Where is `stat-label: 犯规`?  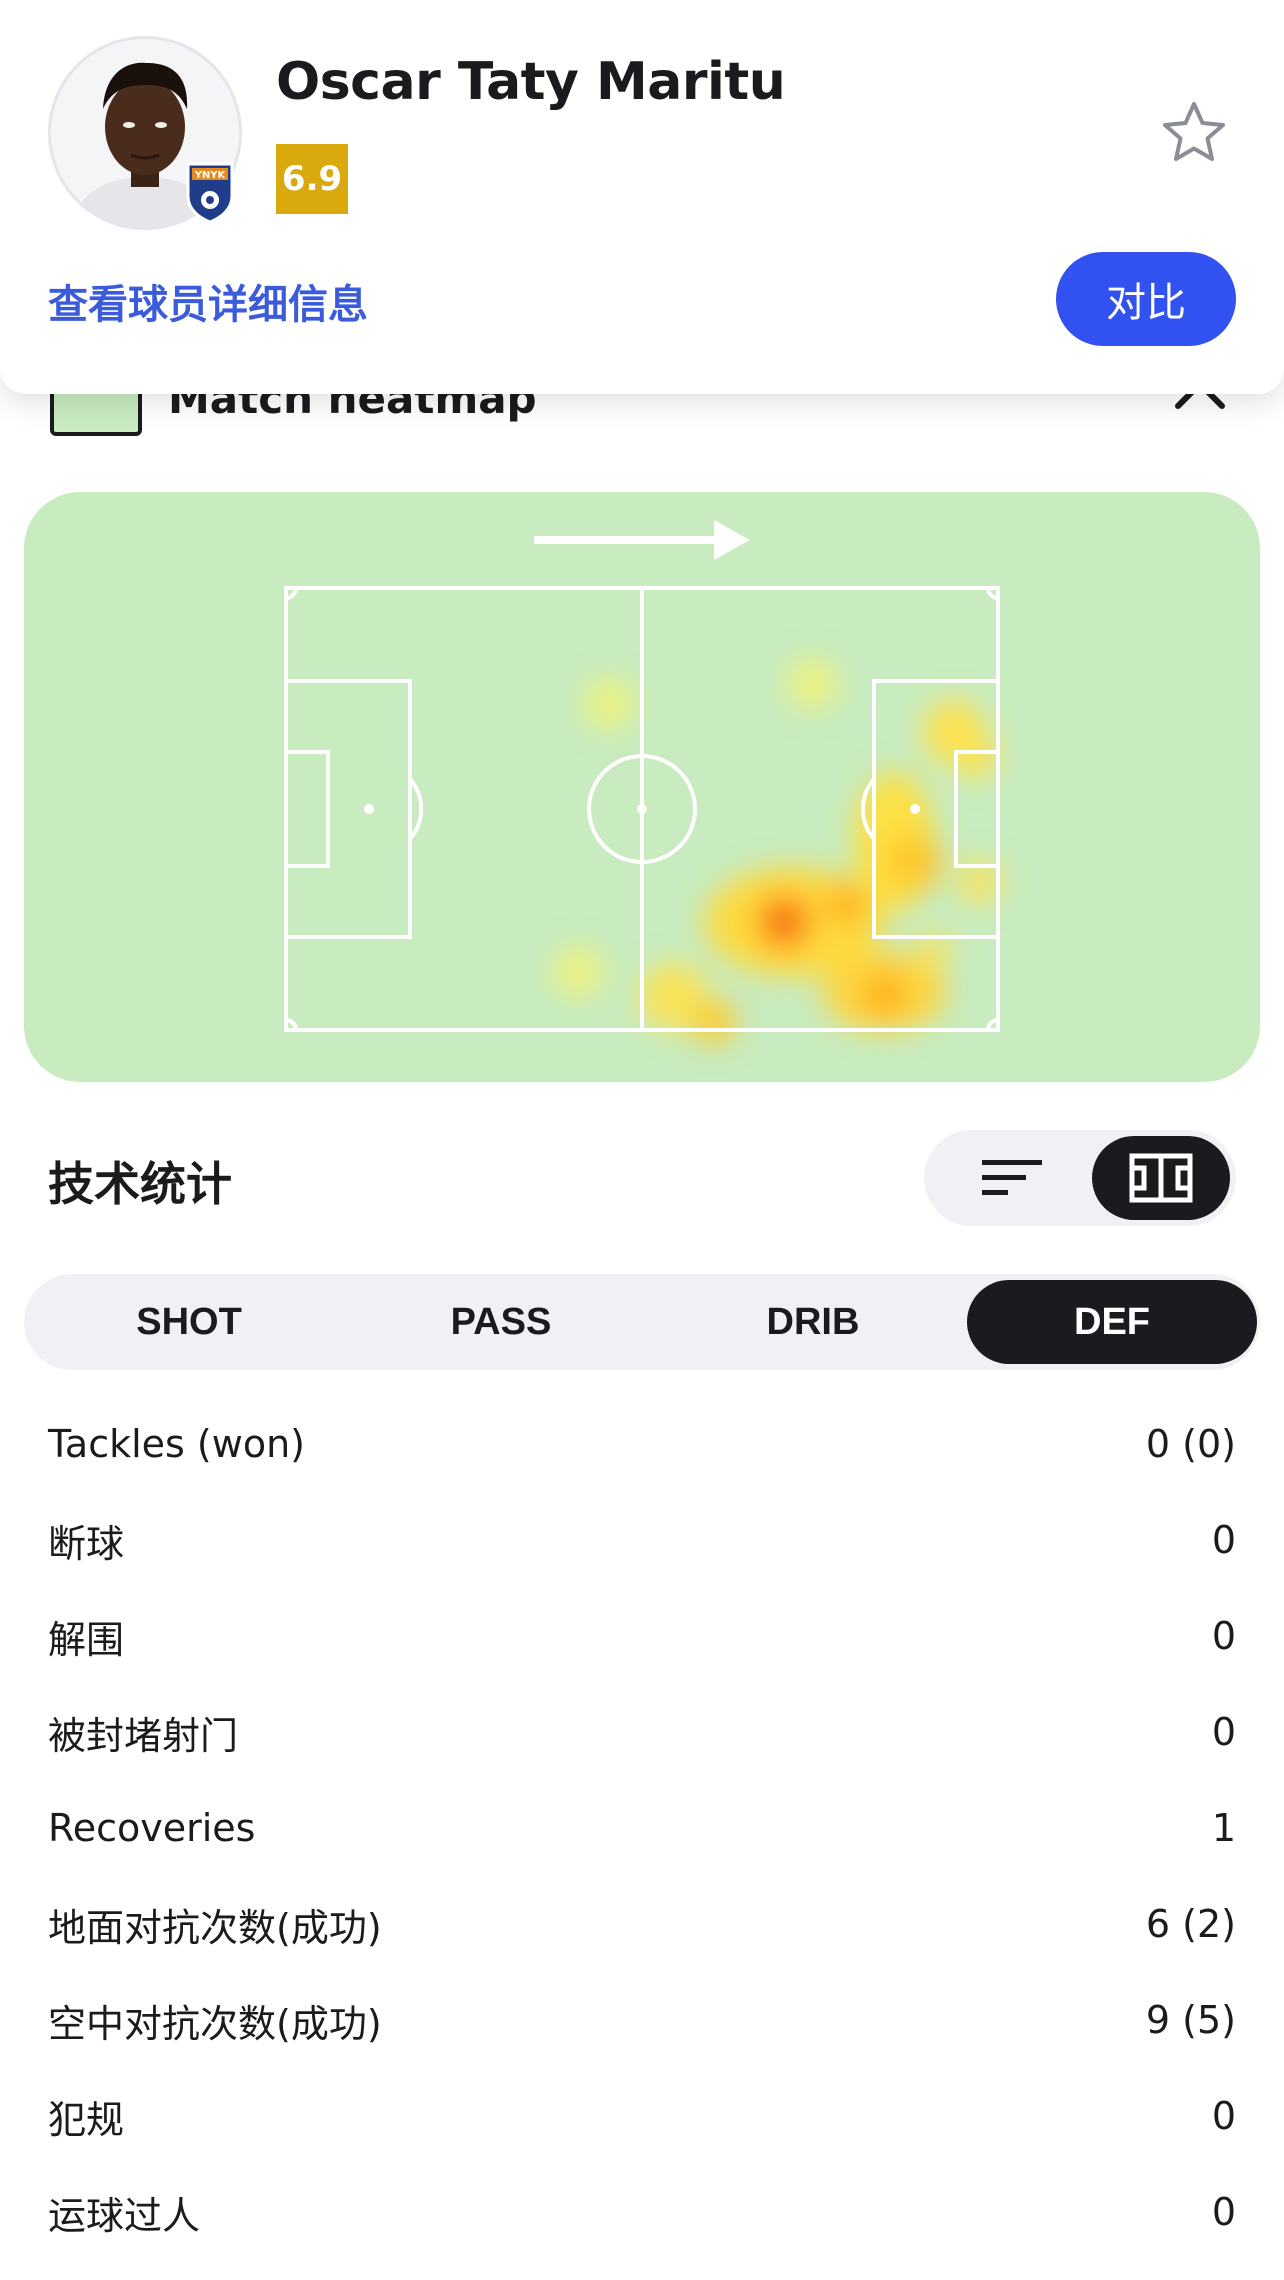
stat-label: 犯规 is located at coordinates (86, 2119).